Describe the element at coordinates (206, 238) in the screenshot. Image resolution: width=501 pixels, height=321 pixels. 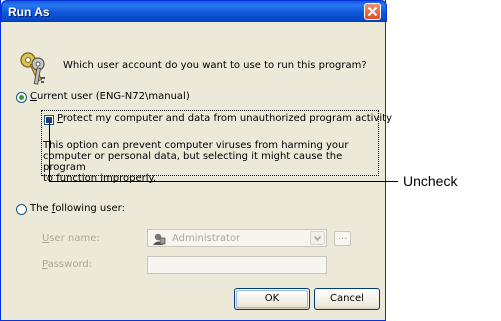
I see `user-name-value: Administrator` at that location.